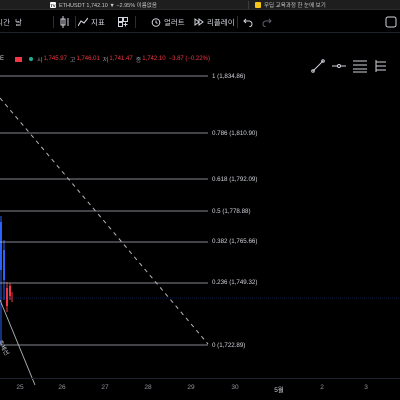 Image resolution: width=400 pixels, height=400 pixels. What do you see at coordinates (235, 387) in the screenshot?
I see `x-tick: 30` at bounding box center [235, 387].